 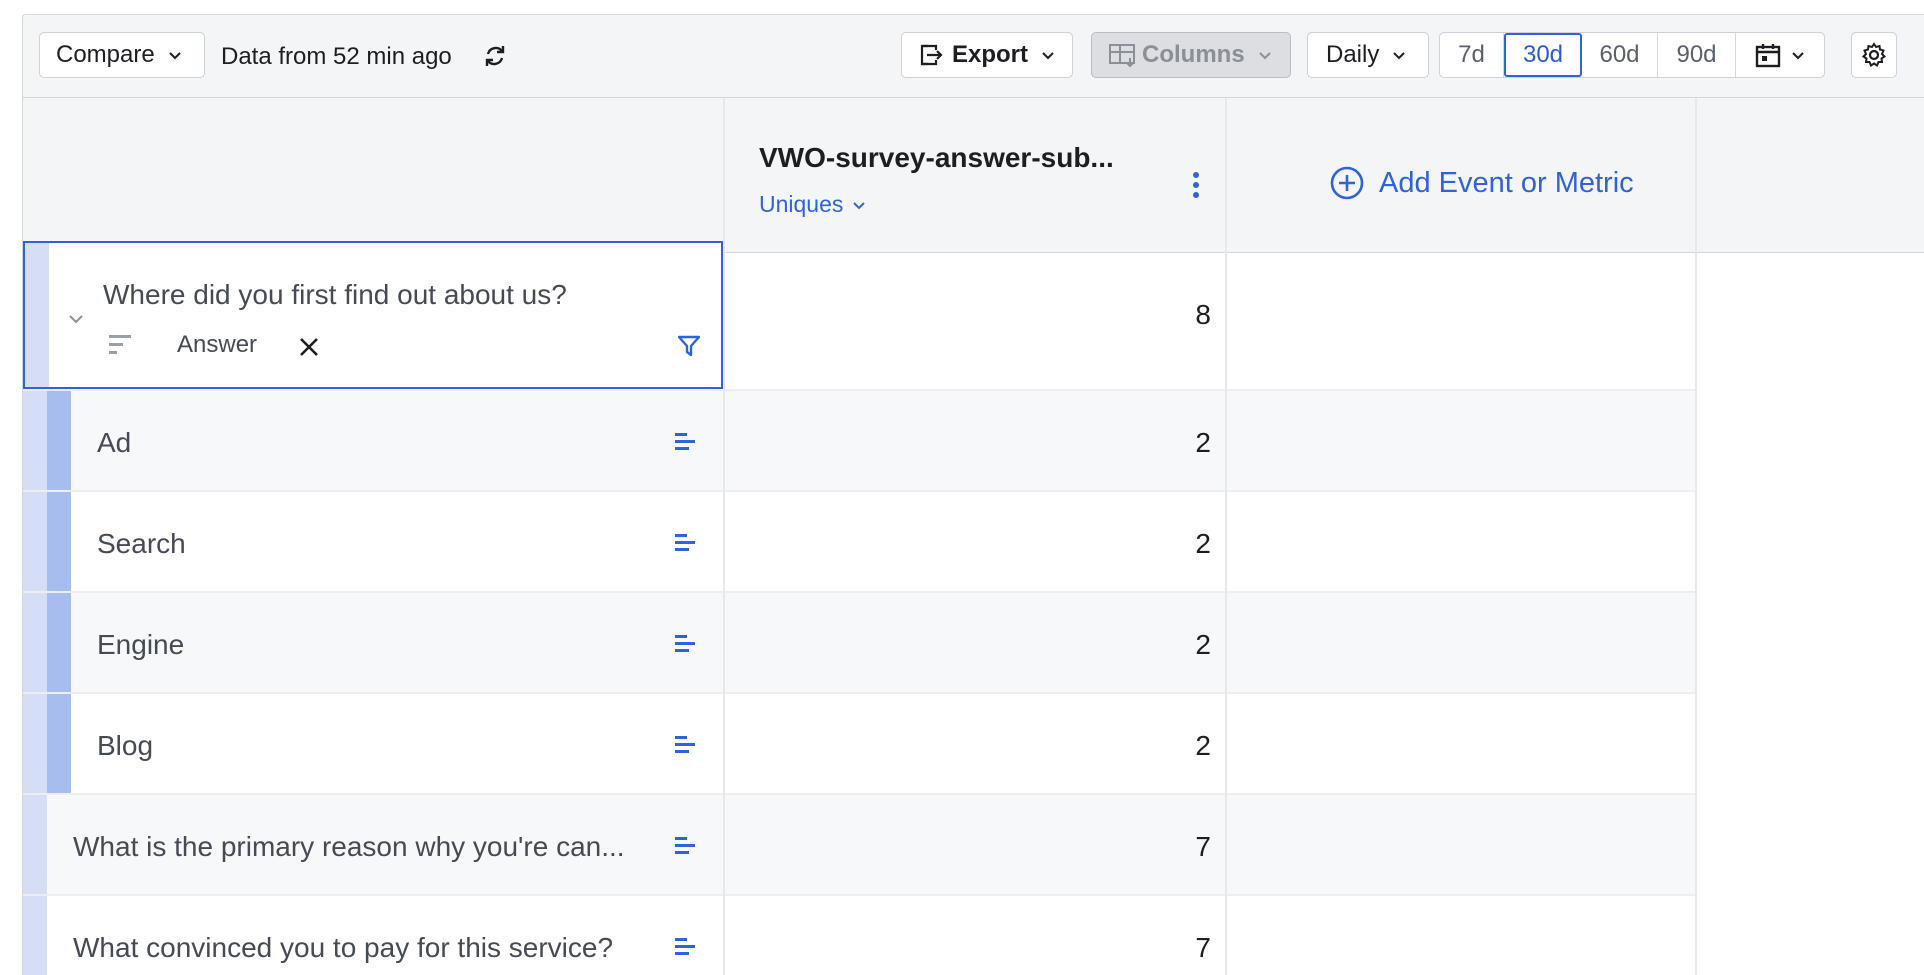 I want to click on add-circle-icon, so click(x=1347, y=183).